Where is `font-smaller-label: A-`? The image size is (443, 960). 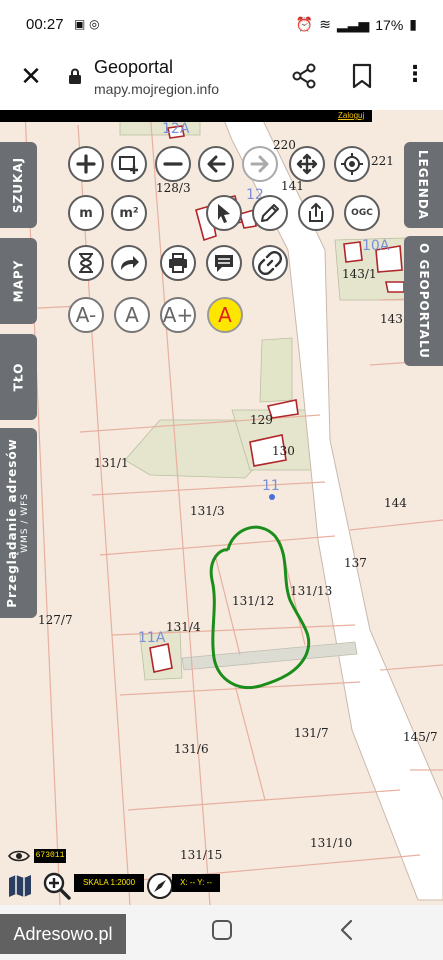 font-smaller-label: A- is located at coordinates (86, 315).